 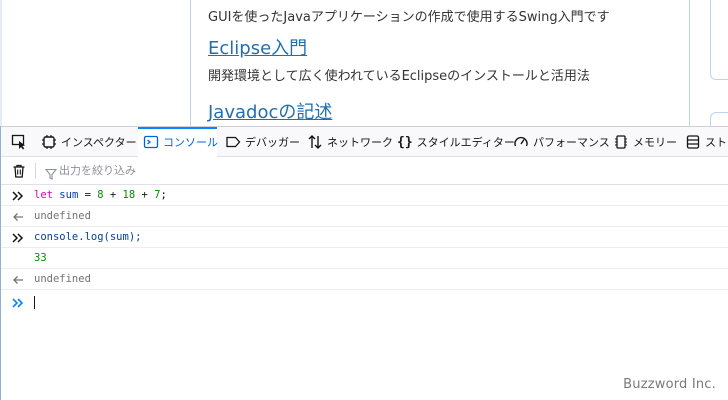 I want to click on tab-performance: パフォーマンス, so click(x=561, y=142).